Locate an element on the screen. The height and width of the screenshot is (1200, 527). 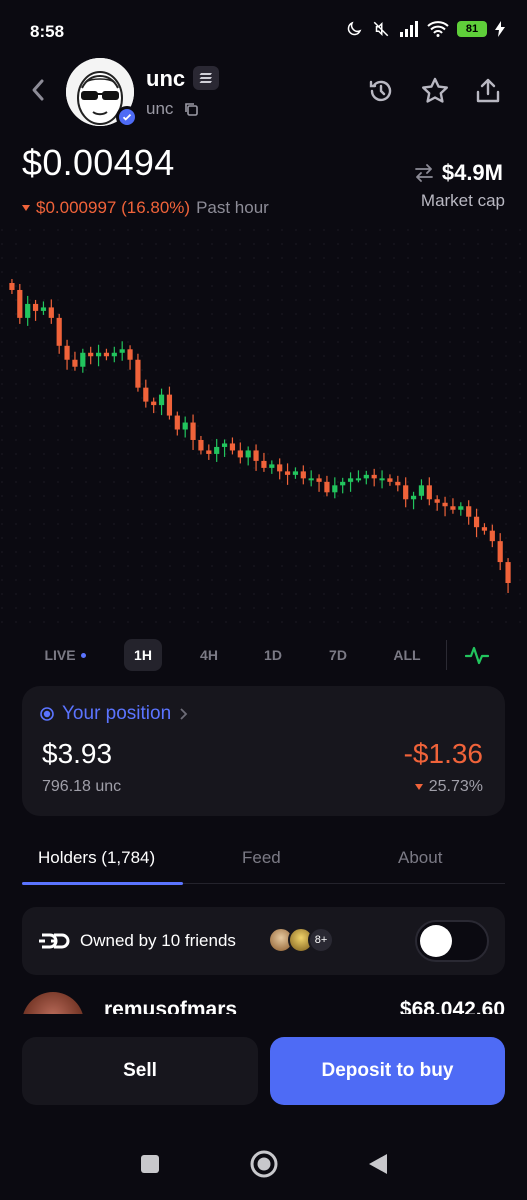
position-dot-icon is located at coordinates (47, 714).